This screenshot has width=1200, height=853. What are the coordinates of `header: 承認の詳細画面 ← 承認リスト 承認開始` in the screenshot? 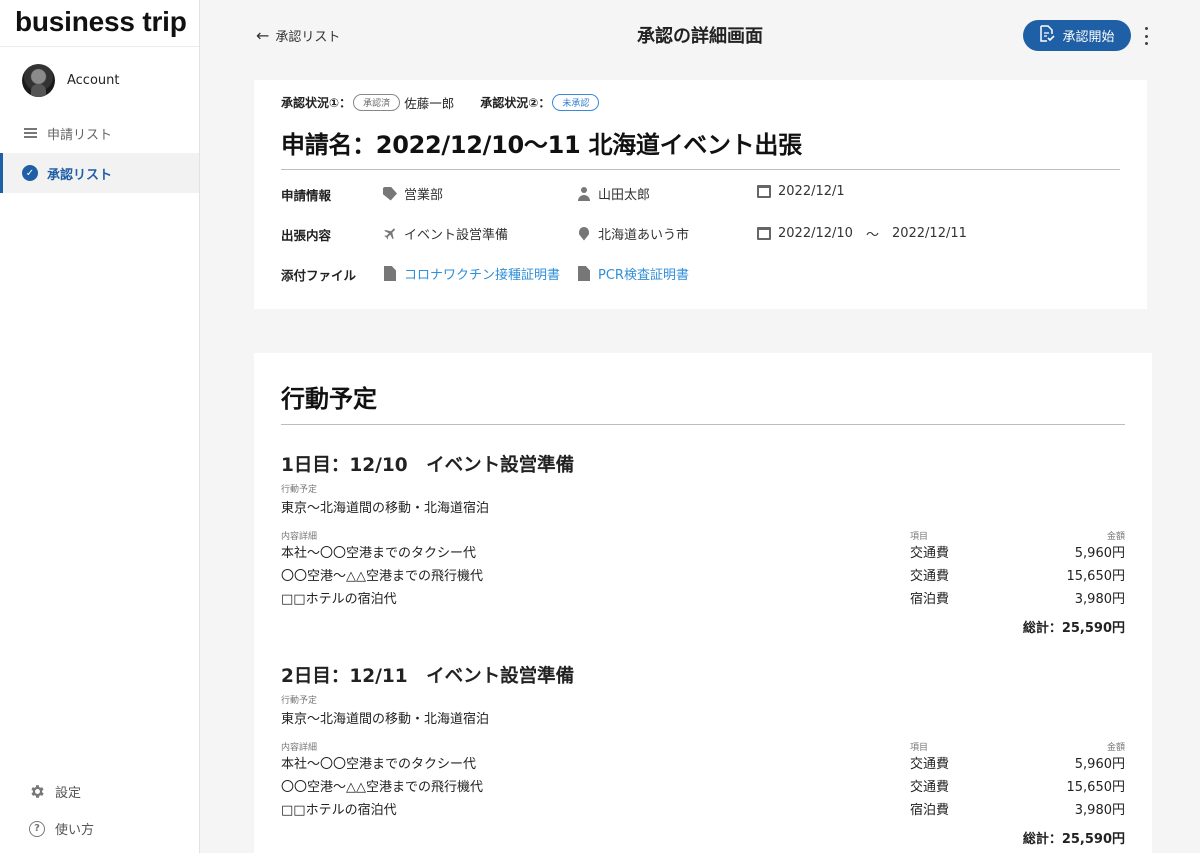 It's located at (700, 35).